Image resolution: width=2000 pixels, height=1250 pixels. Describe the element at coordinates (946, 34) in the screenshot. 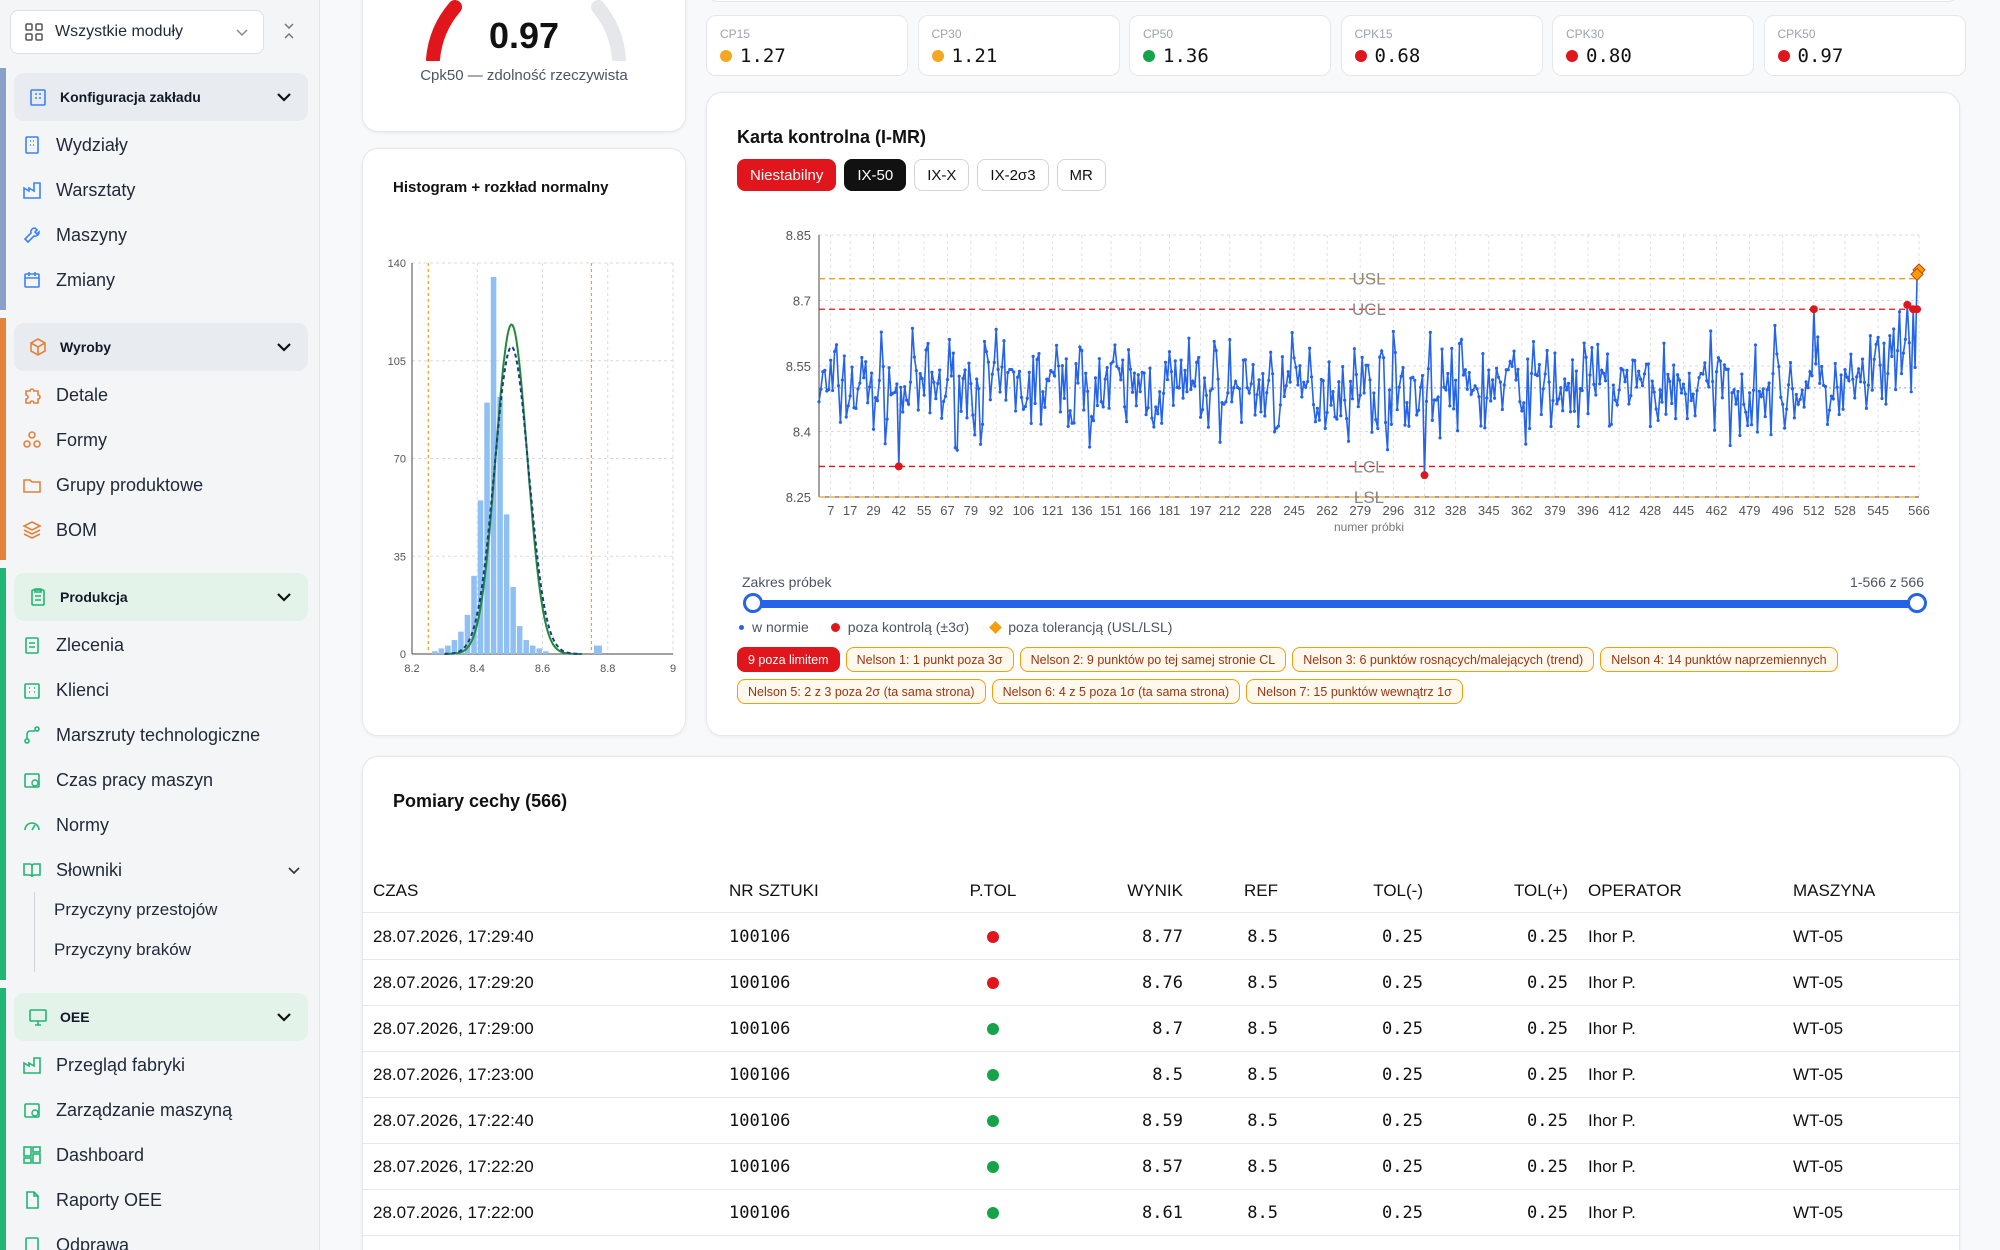

I see `kpi-label: CP30` at that location.